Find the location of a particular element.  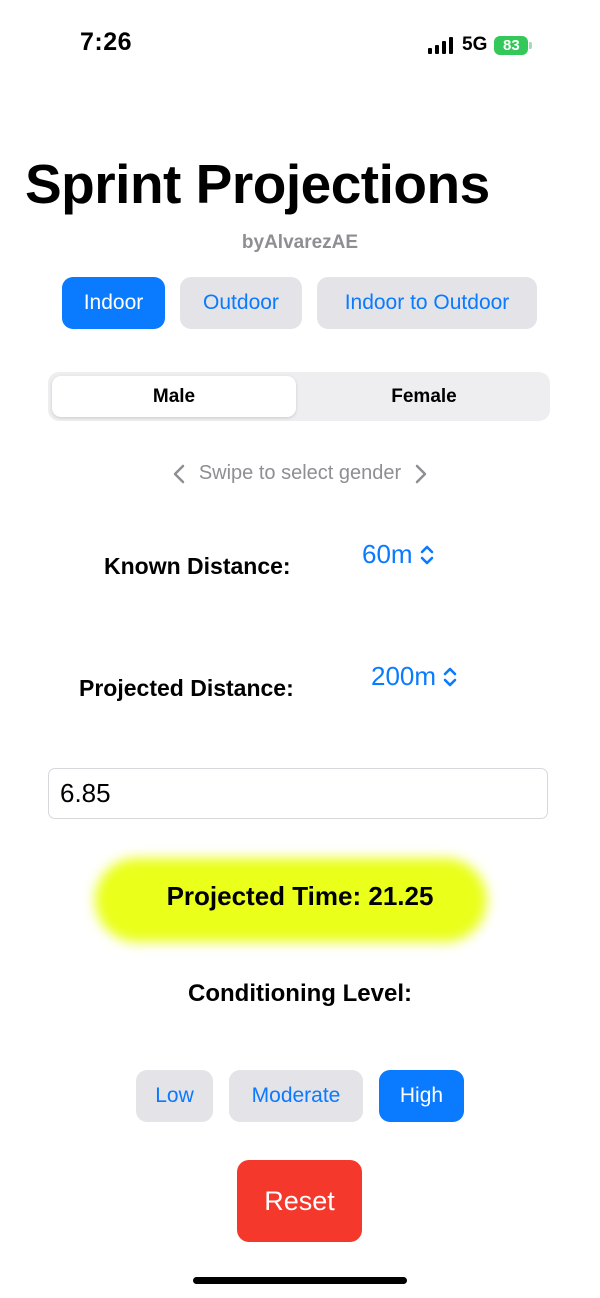

segment-female: Female is located at coordinates (424, 396).